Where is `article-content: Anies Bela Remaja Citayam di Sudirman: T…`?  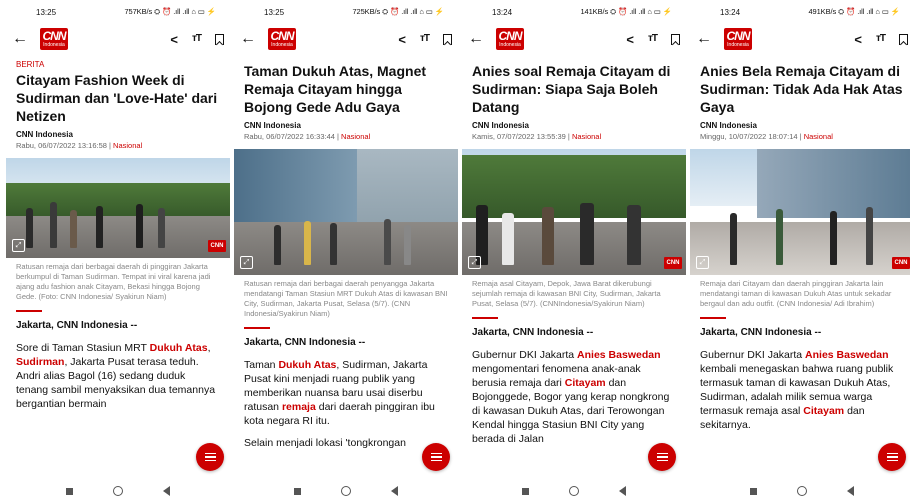
article-content: Anies Bela Remaja Citayam di Sudirman: T… is located at coordinates (800, 101).